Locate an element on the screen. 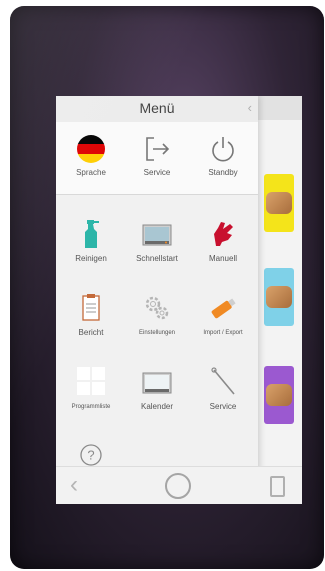 This screenshot has width=325, height=571. menu-item-label: Sprache is located at coordinates (91, 172).